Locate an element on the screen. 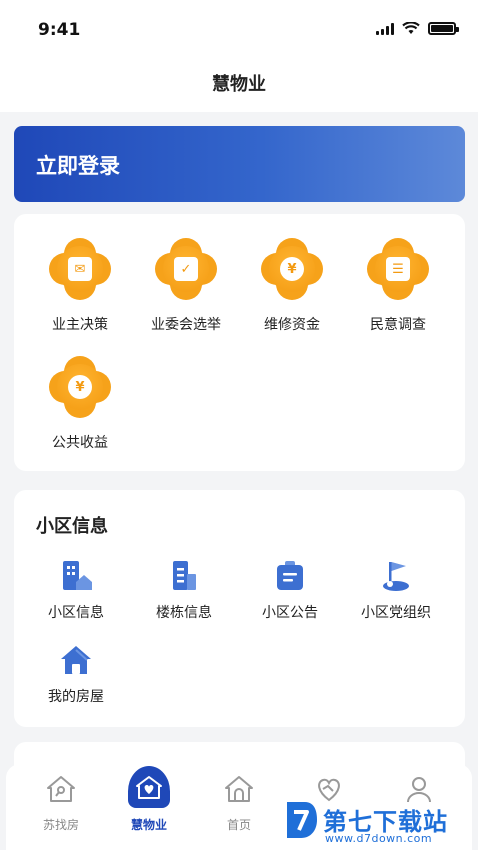 Image resolution: width=478 pixels, height=850 pixels. watermark: 第七下载站 www.d7down.com is located at coordinates (378, 824).